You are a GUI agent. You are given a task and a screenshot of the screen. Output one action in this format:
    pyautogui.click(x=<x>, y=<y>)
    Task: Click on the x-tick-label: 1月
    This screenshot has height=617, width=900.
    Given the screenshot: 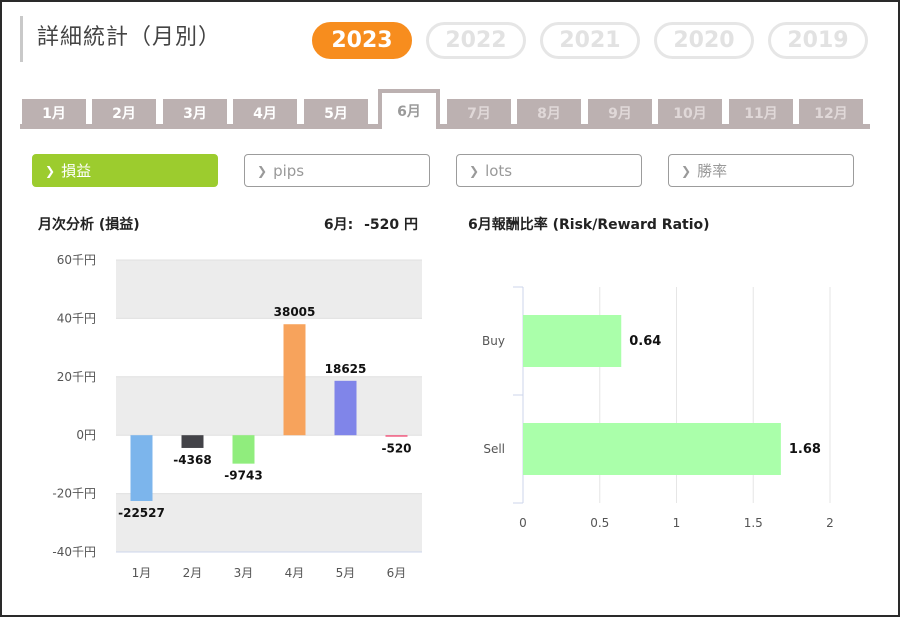 What is the action you would take?
    pyautogui.click(x=142, y=573)
    